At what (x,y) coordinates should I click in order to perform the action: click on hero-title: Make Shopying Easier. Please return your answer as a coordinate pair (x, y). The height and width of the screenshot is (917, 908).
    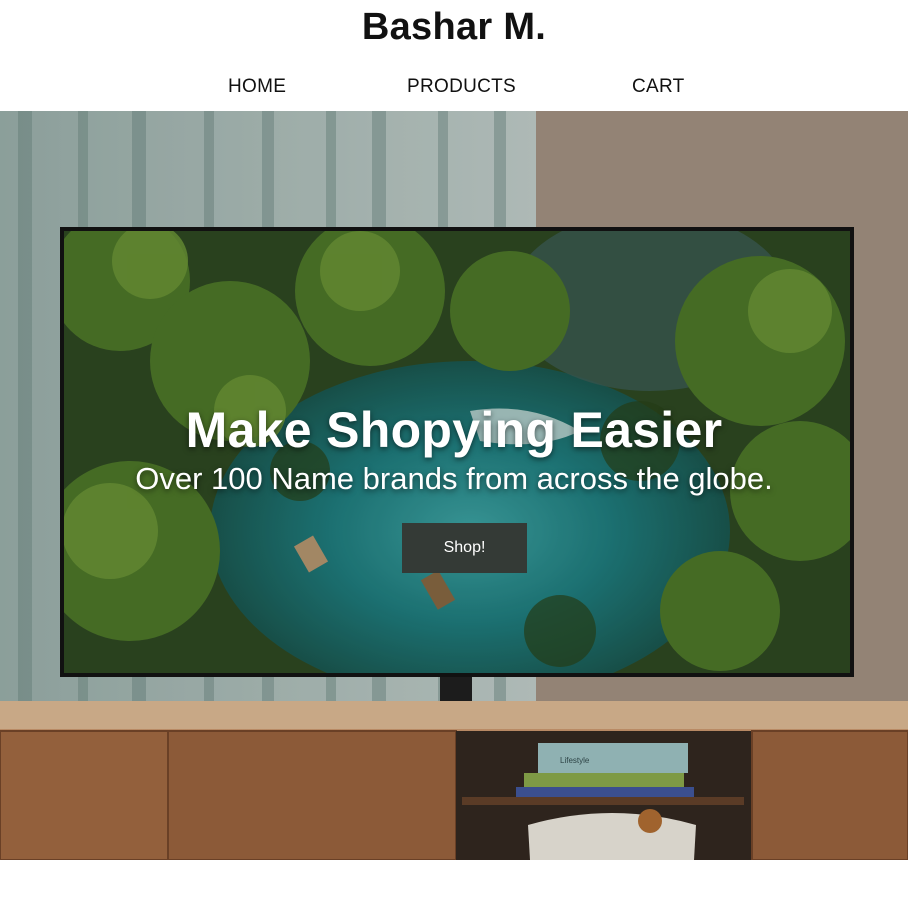
    Looking at the image, I should click on (454, 430).